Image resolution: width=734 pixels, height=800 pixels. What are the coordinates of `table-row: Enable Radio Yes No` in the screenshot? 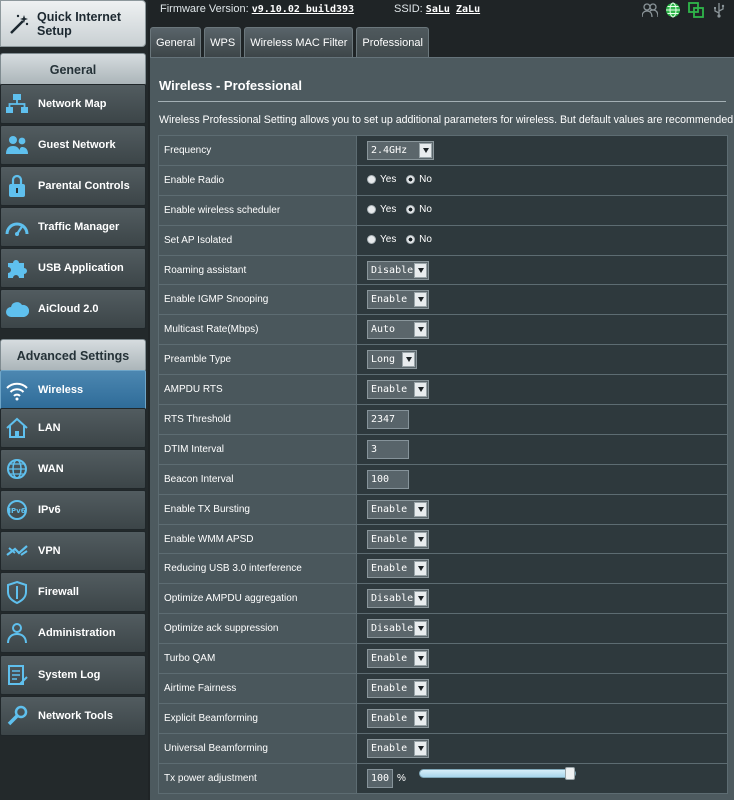 It's located at (443, 180).